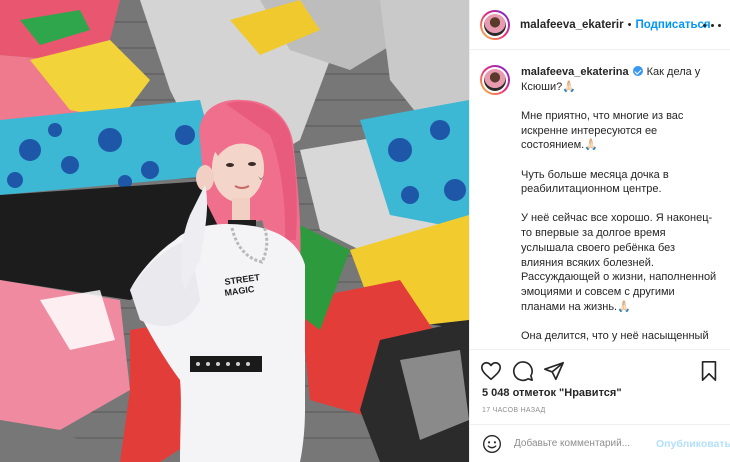  I want to click on author-avatar, so click(495, 24).